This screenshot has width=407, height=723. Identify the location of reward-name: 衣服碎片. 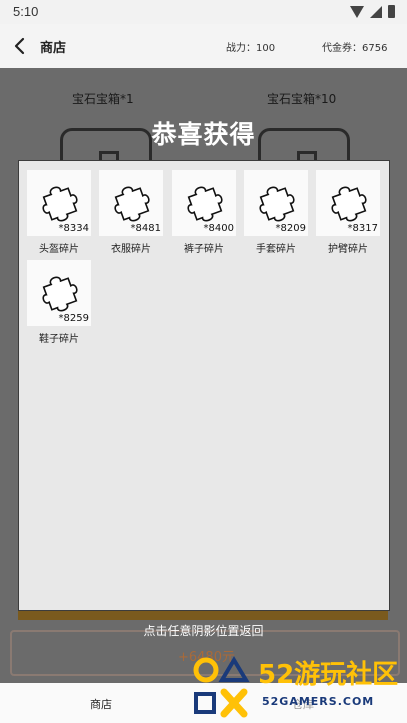
(131, 249).